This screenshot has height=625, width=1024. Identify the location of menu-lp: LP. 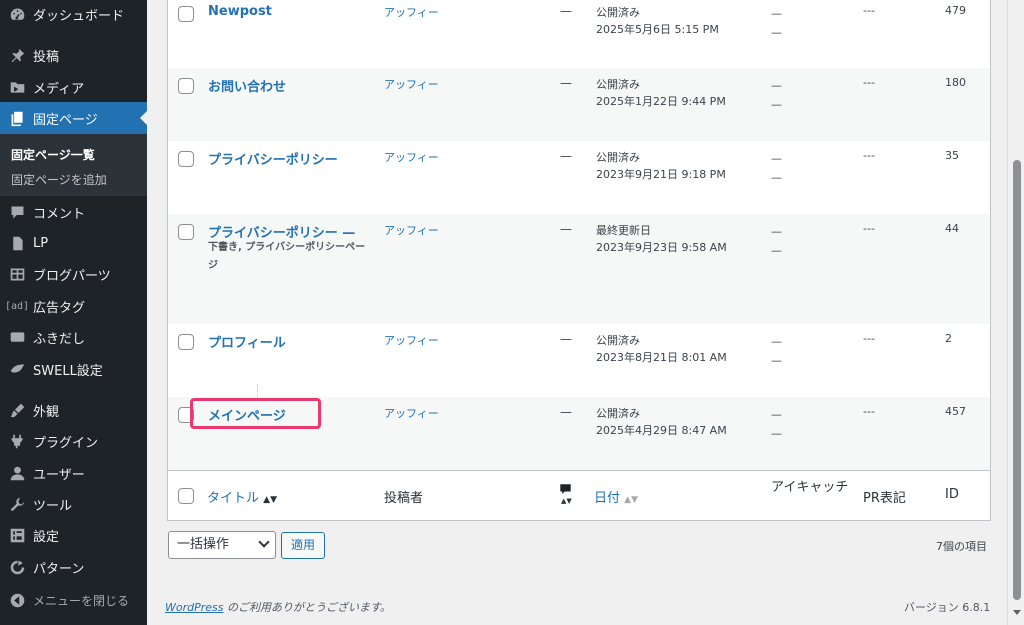
(73, 243).